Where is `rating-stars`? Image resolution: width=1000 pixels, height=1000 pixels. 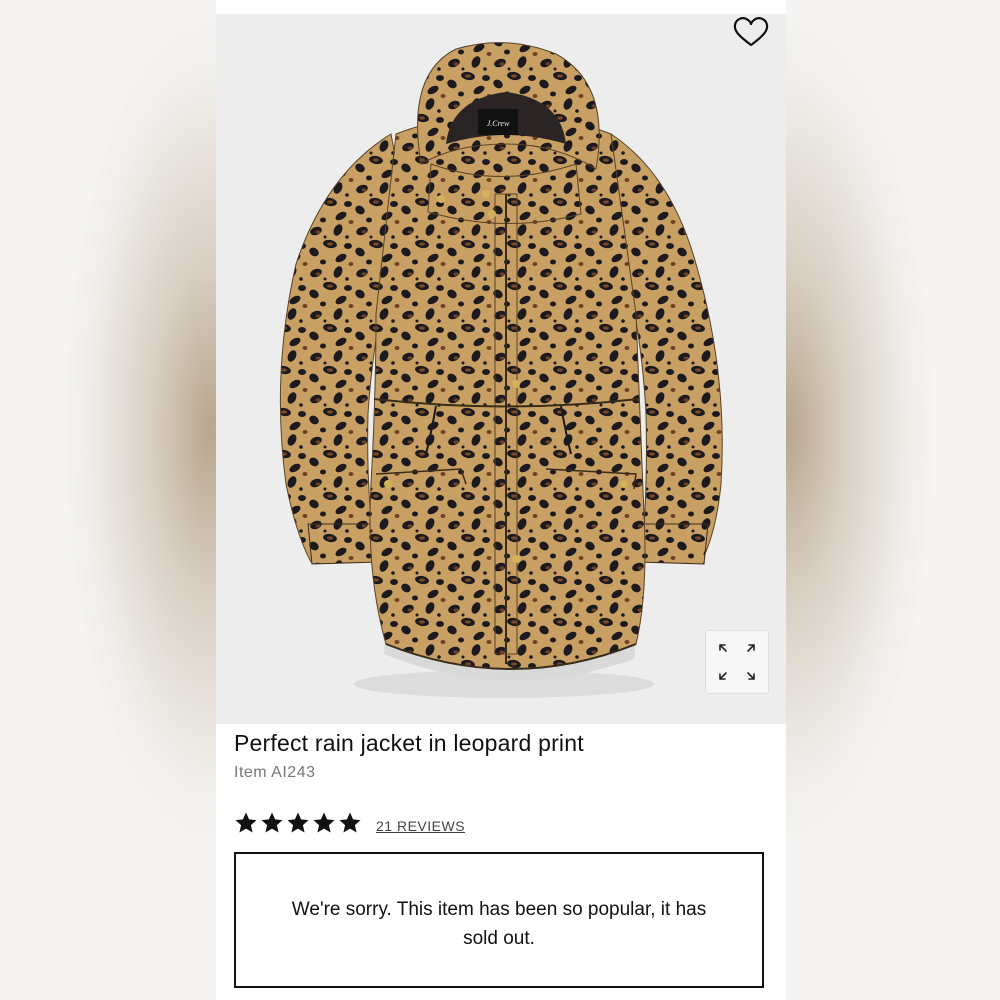
rating-stars is located at coordinates (298, 823).